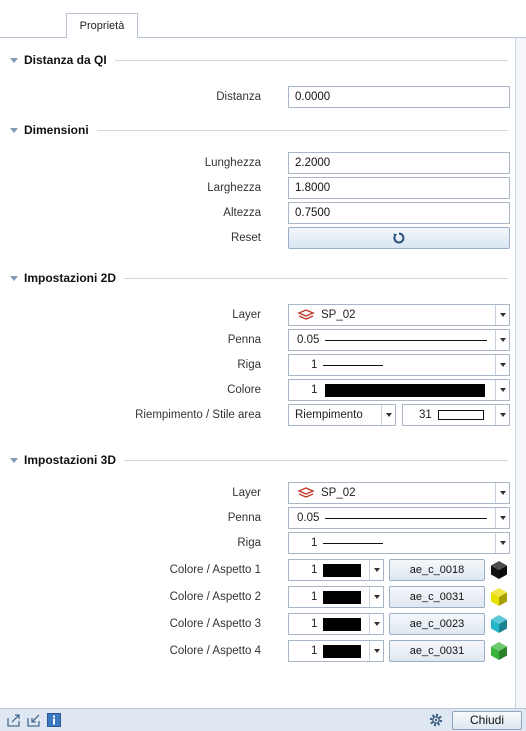  What do you see at coordinates (215, 624) in the screenshot?
I see `aspetto-3-label: Colore / Aspetto 3` at bounding box center [215, 624].